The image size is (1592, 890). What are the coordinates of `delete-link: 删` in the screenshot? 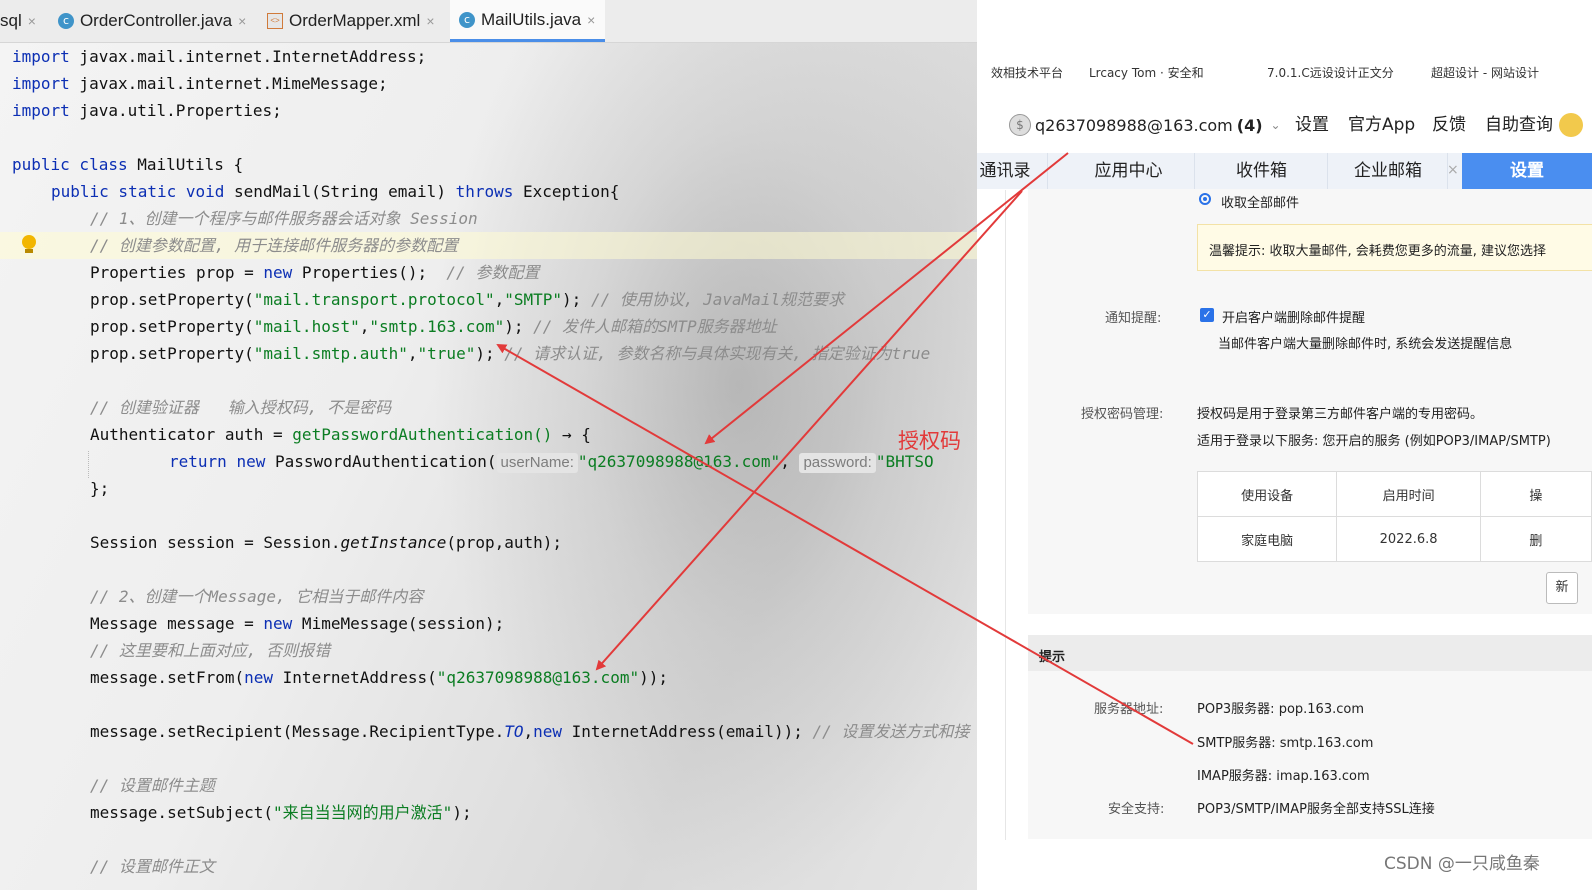 It's located at (1535, 539).